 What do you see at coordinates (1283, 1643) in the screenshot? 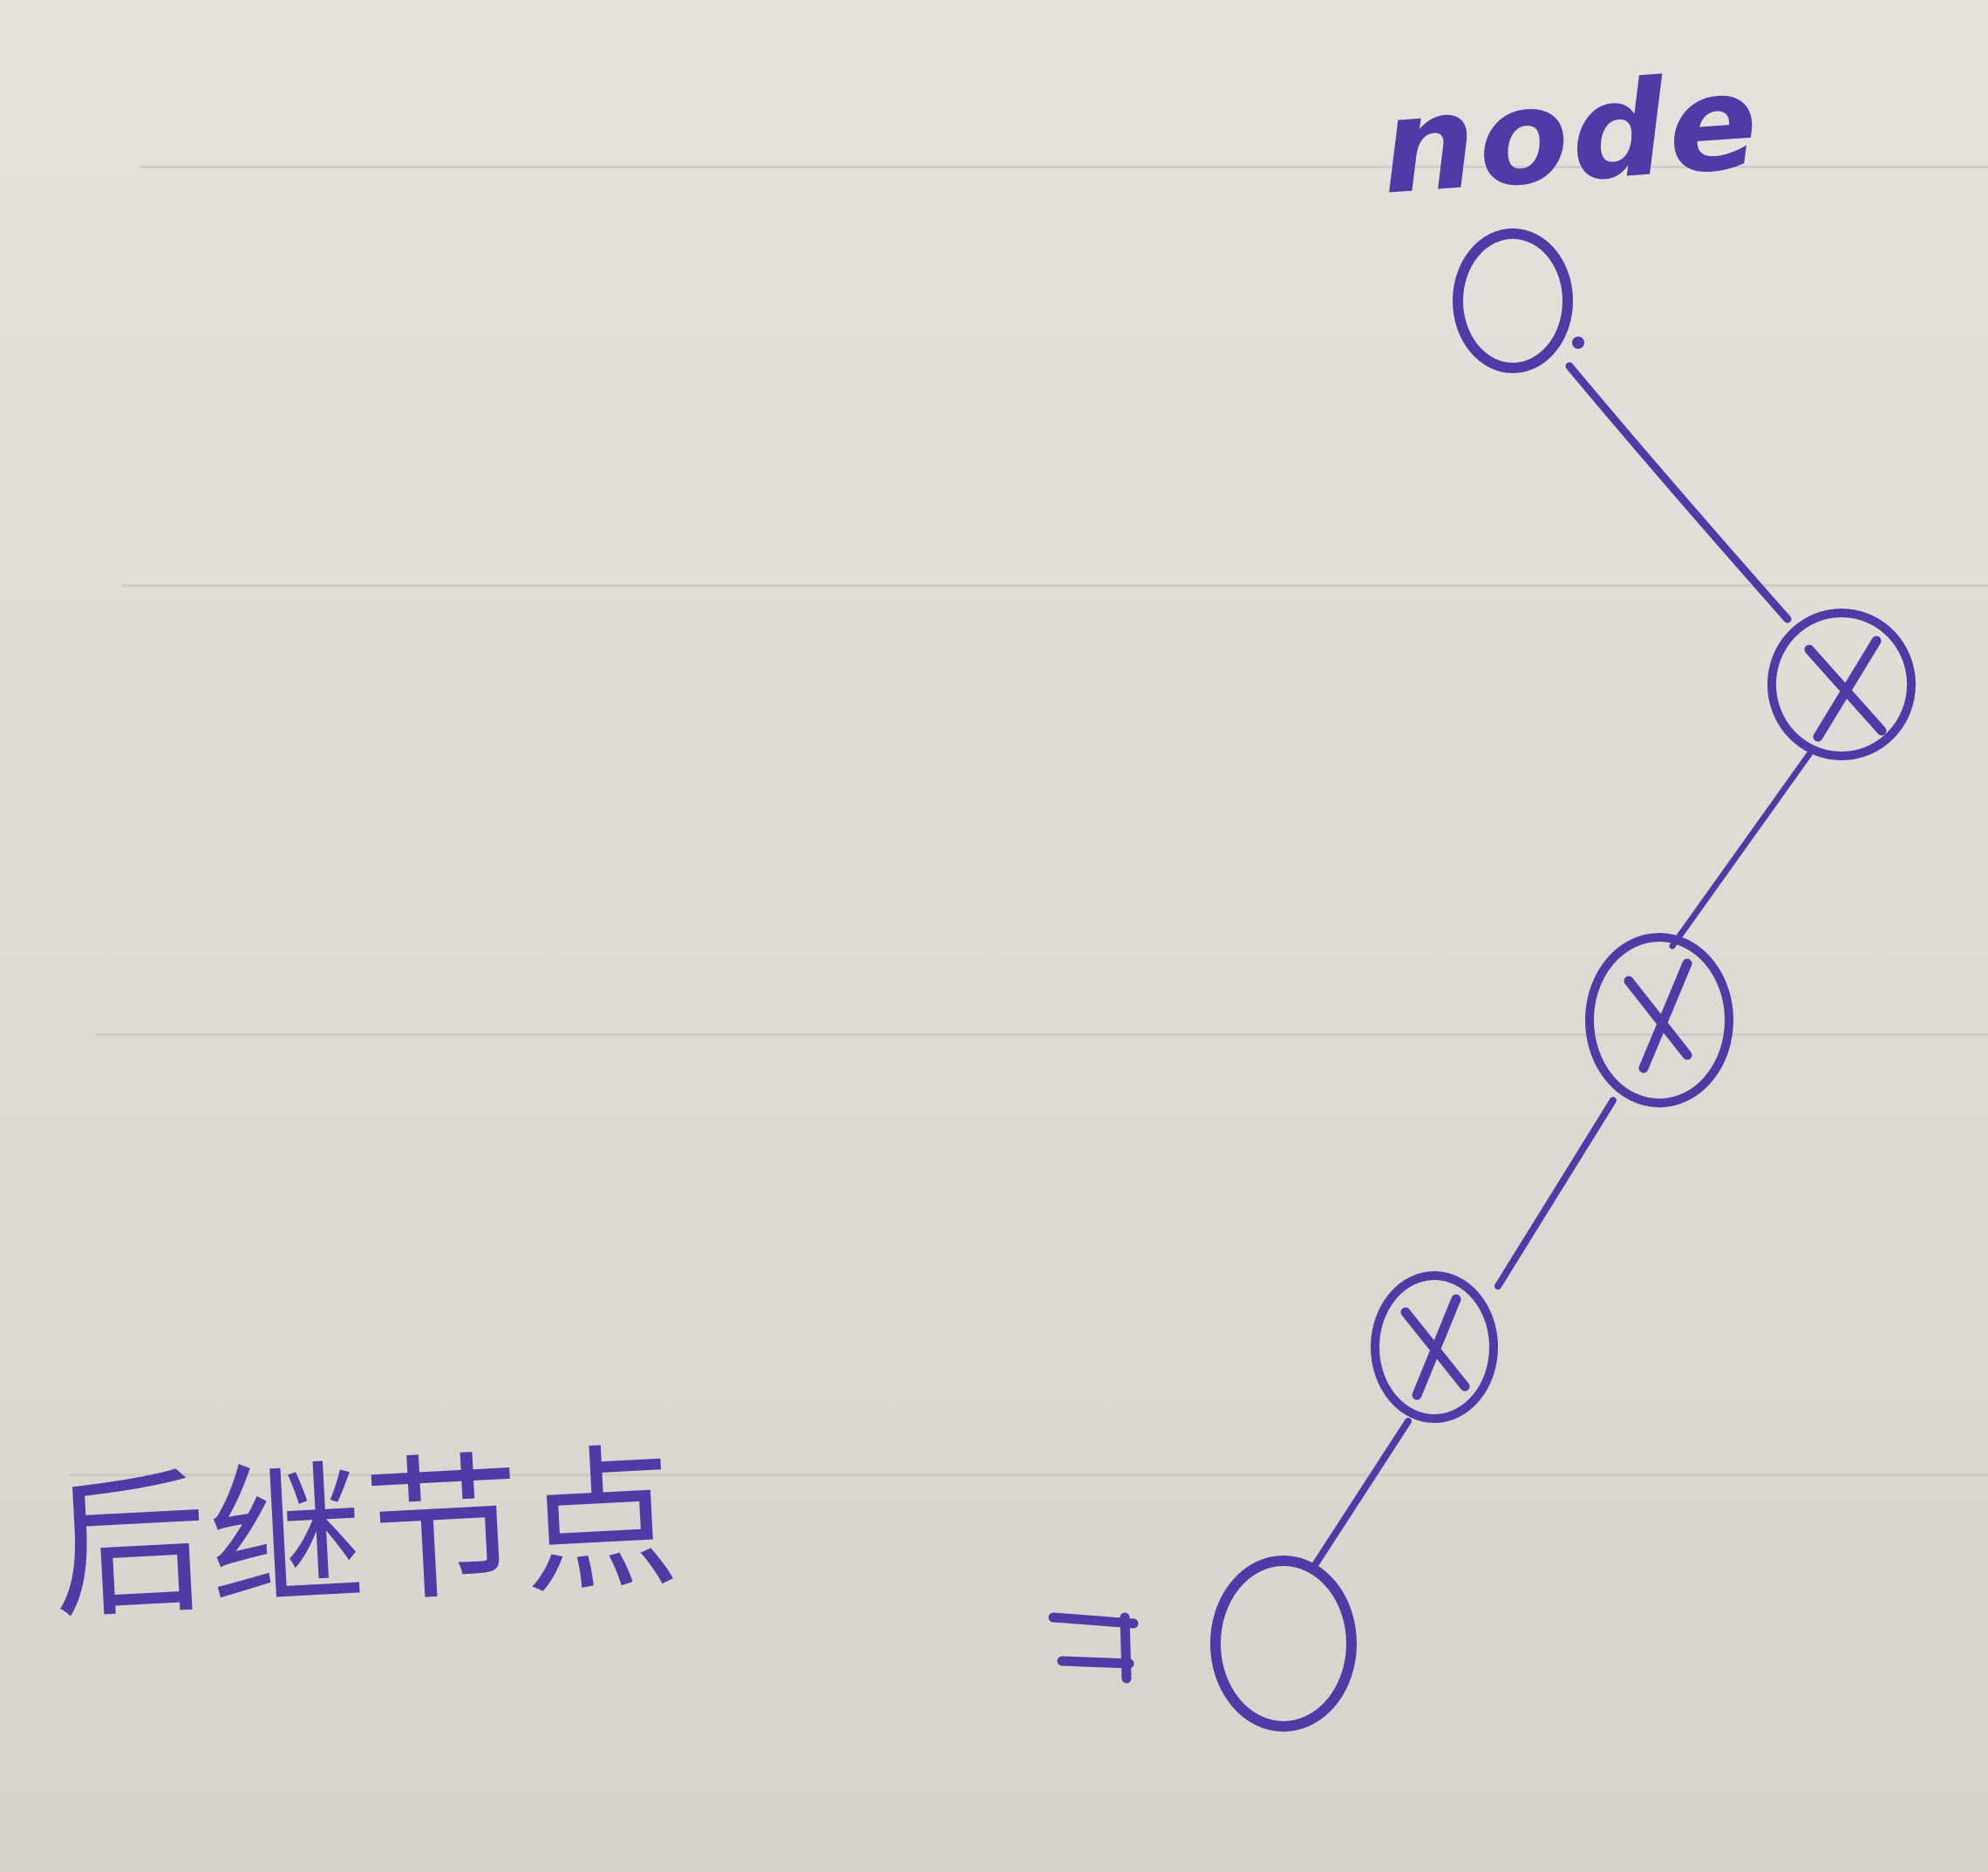
I see `successor-node-circle` at bounding box center [1283, 1643].